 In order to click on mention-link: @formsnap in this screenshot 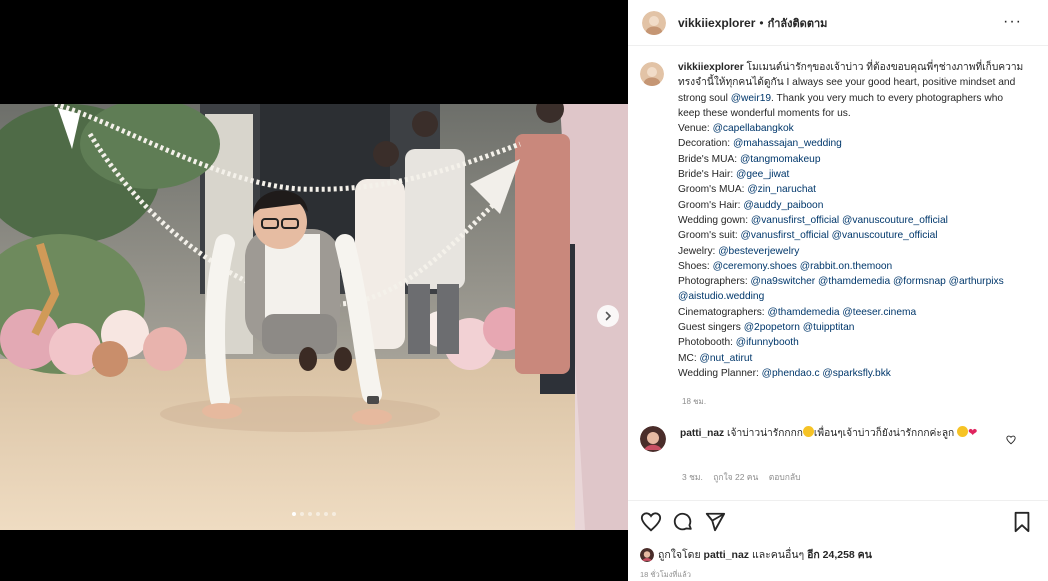, I will do `click(919, 281)`.